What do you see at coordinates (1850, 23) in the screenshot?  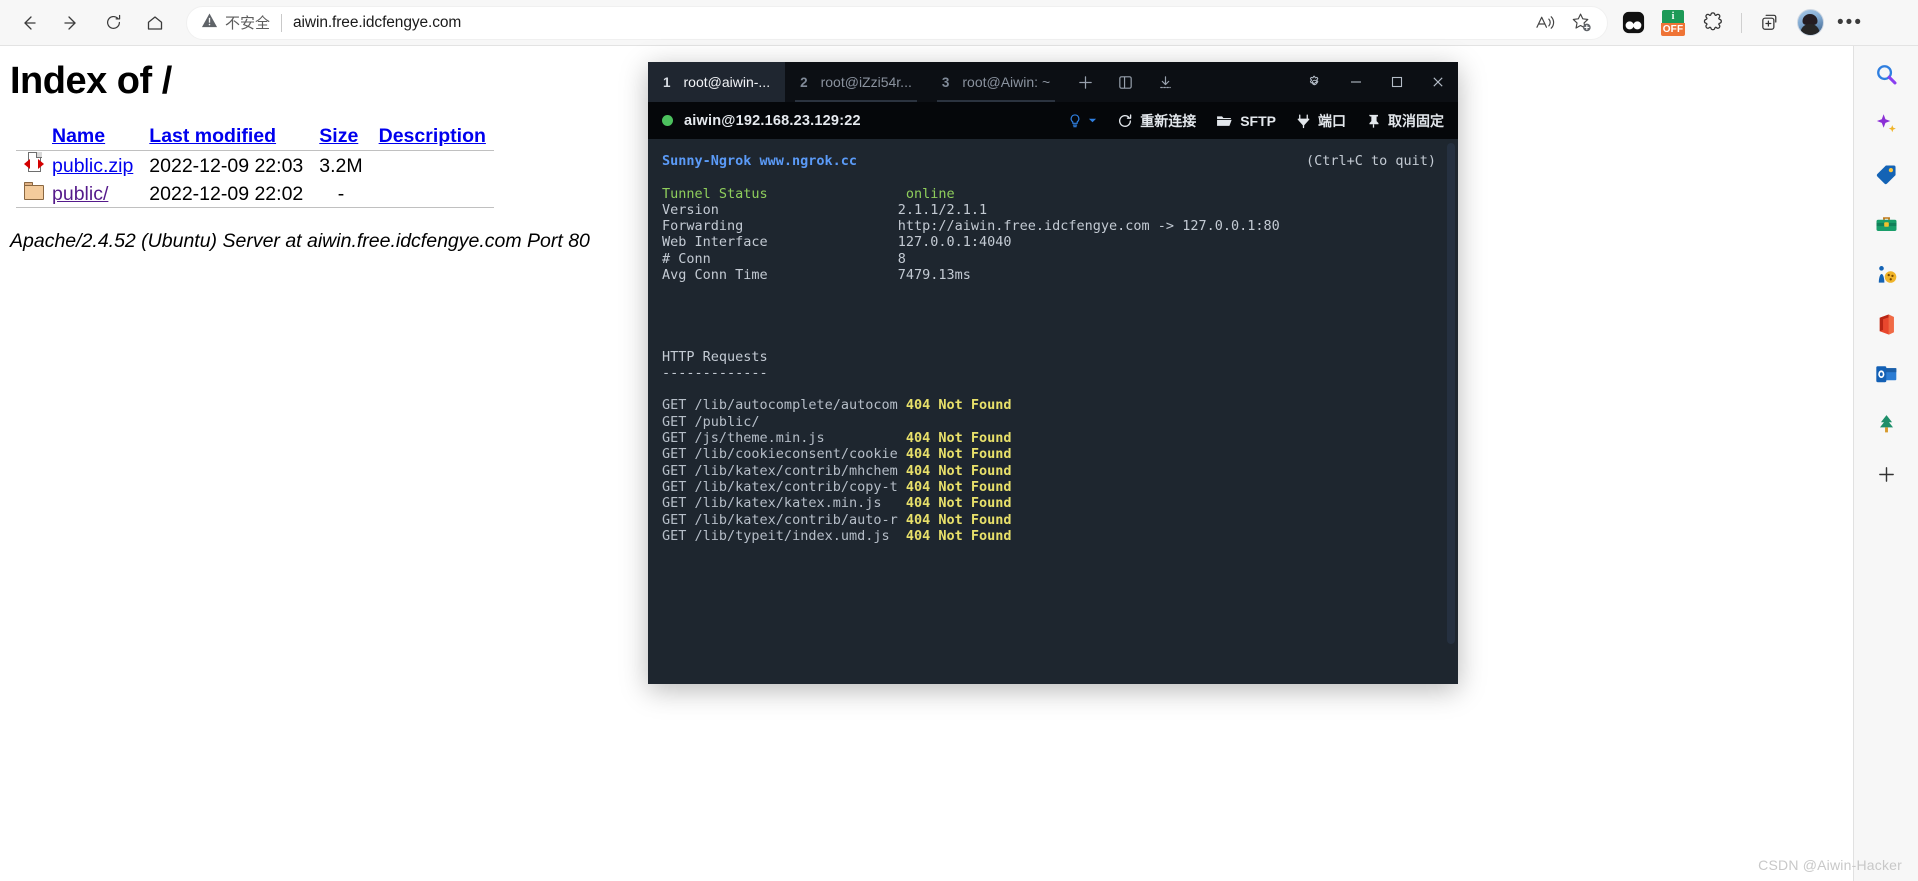 I see `settings-and-more-button: •••` at bounding box center [1850, 23].